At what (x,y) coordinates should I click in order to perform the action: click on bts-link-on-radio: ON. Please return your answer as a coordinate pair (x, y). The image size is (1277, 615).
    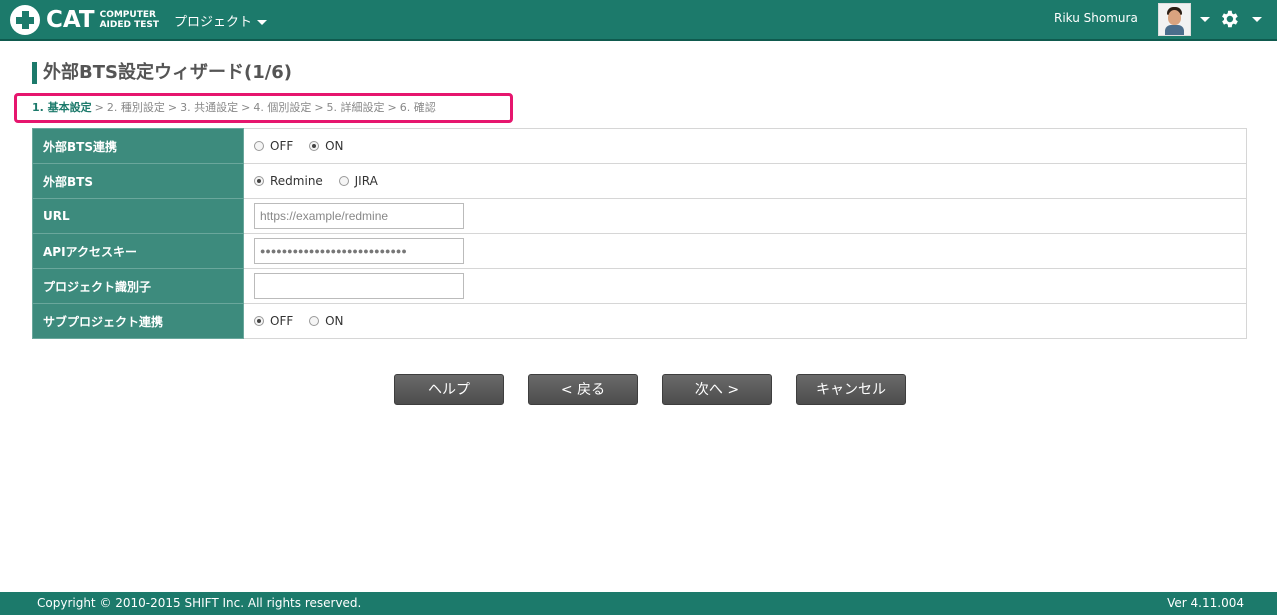
    Looking at the image, I should click on (326, 145).